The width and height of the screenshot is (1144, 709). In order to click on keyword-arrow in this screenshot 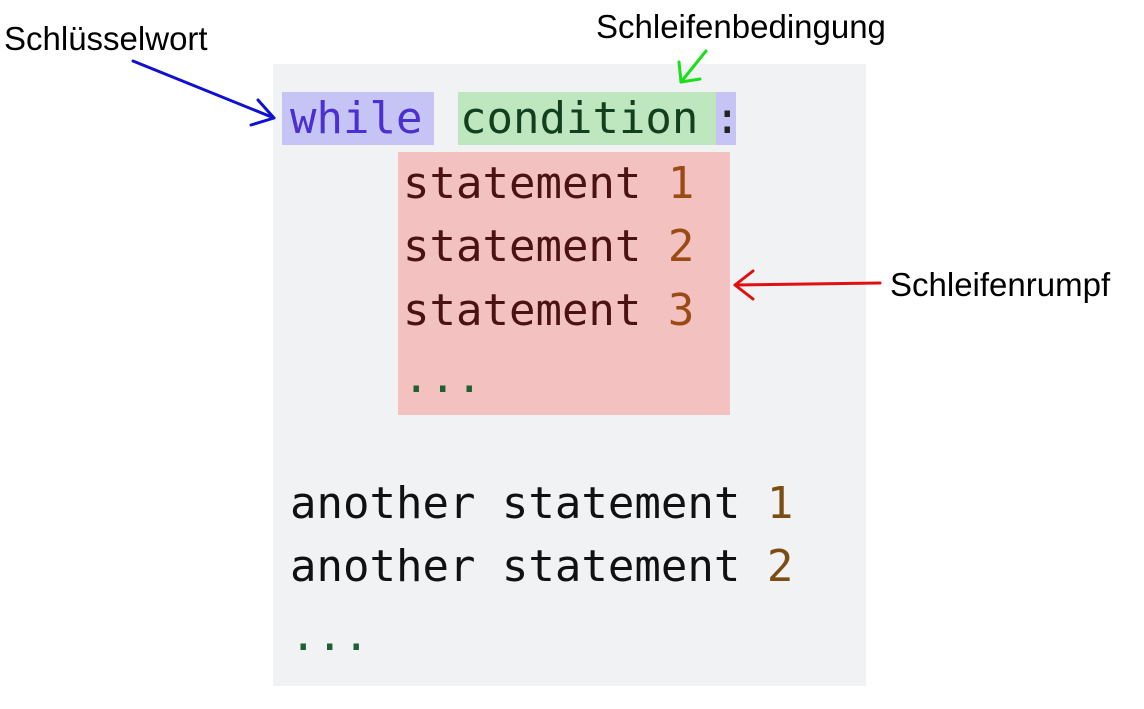, I will do `click(203, 93)`.